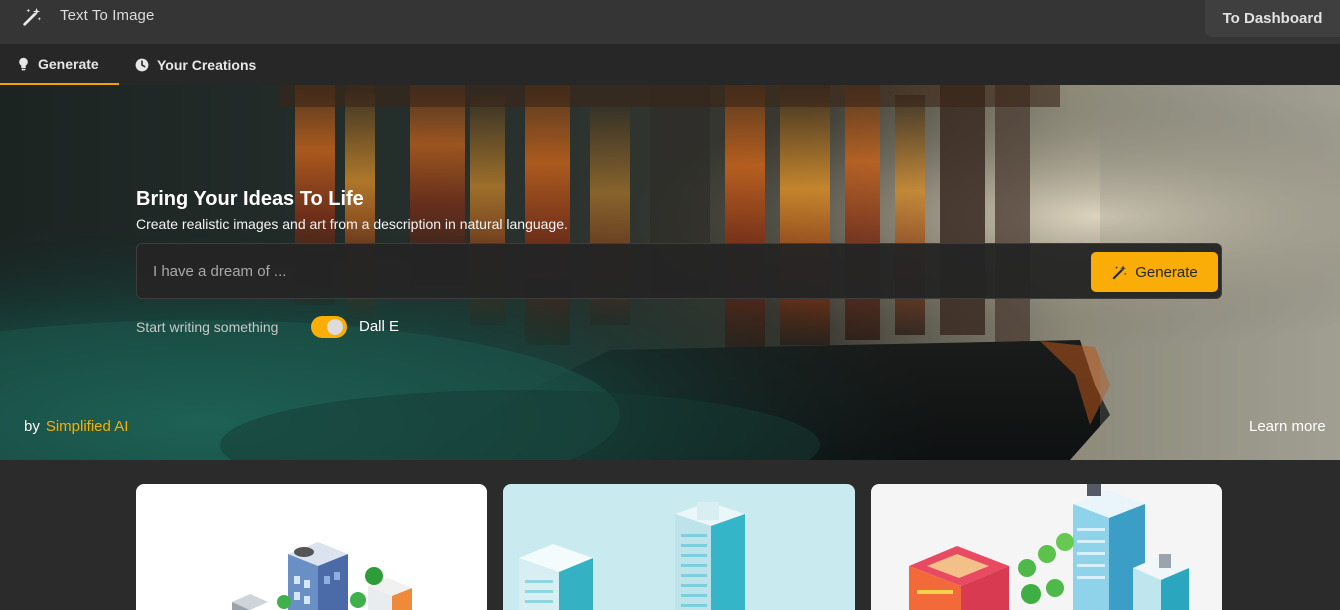 The width and height of the screenshot is (1340, 610). Describe the element at coordinates (207, 65) in the screenshot. I see `tab-your-creations-label: Your Creations` at that location.